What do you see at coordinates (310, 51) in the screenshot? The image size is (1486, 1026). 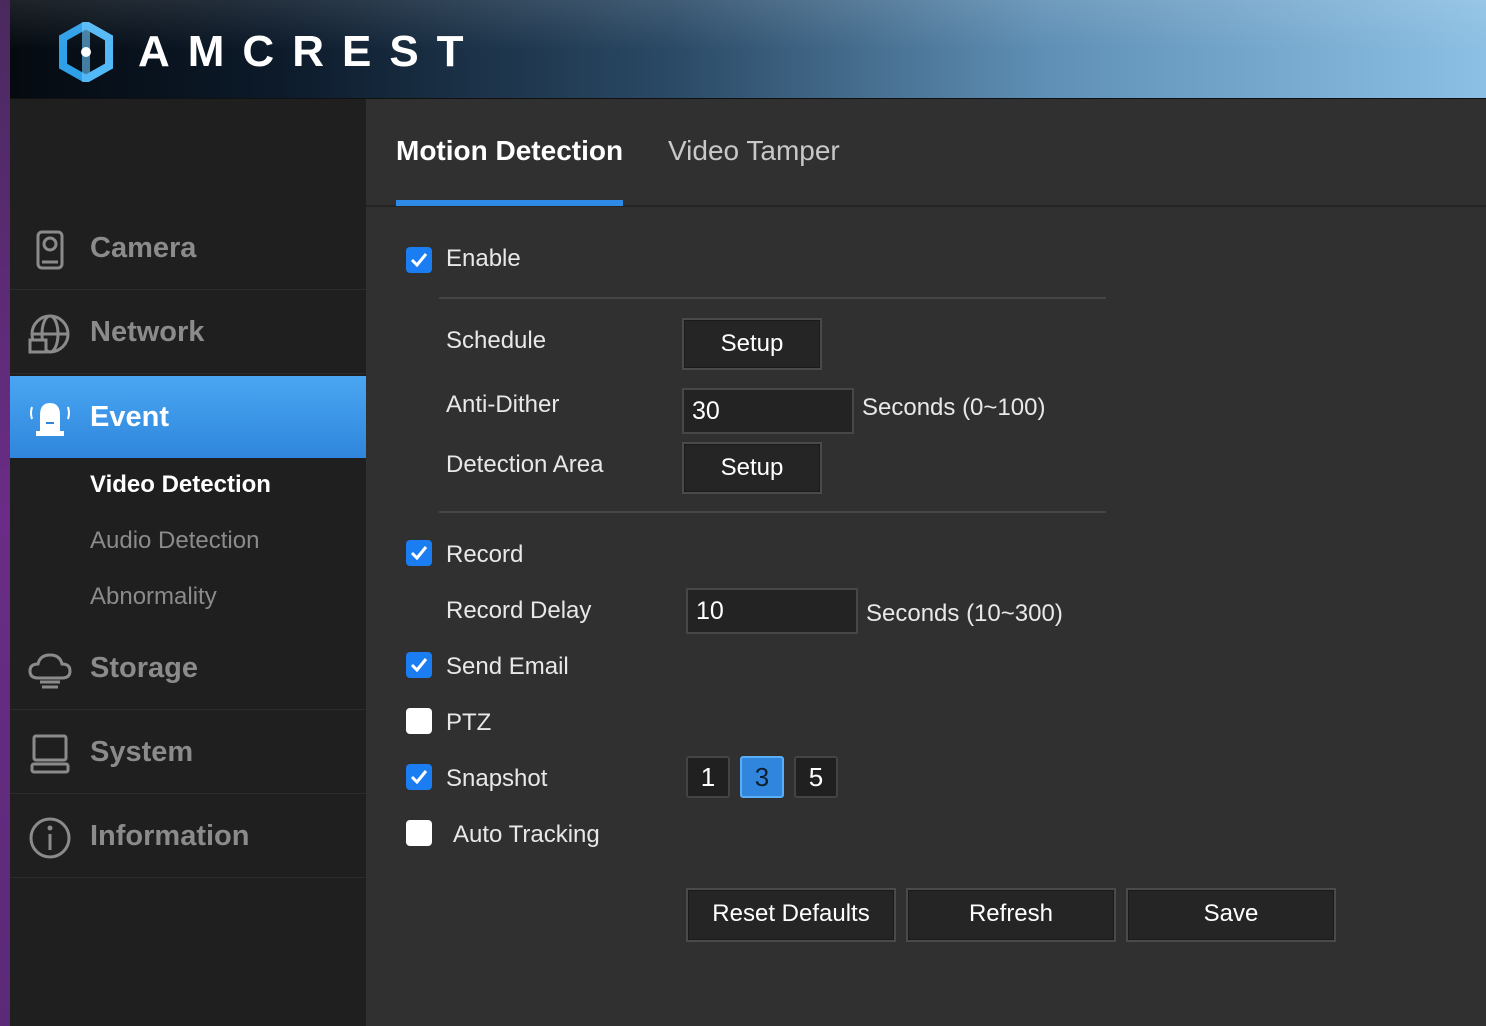 I see `brand-wordmark: AMCREST` at bounding box center [310, 51].